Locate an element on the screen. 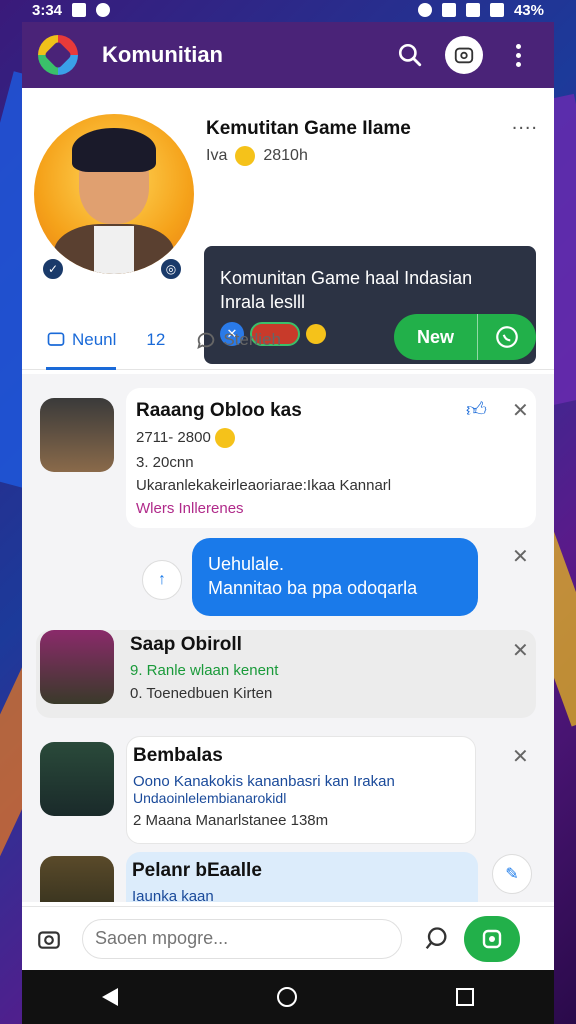  post-line: 2711- 2800 is located at coordinates (331, 438).